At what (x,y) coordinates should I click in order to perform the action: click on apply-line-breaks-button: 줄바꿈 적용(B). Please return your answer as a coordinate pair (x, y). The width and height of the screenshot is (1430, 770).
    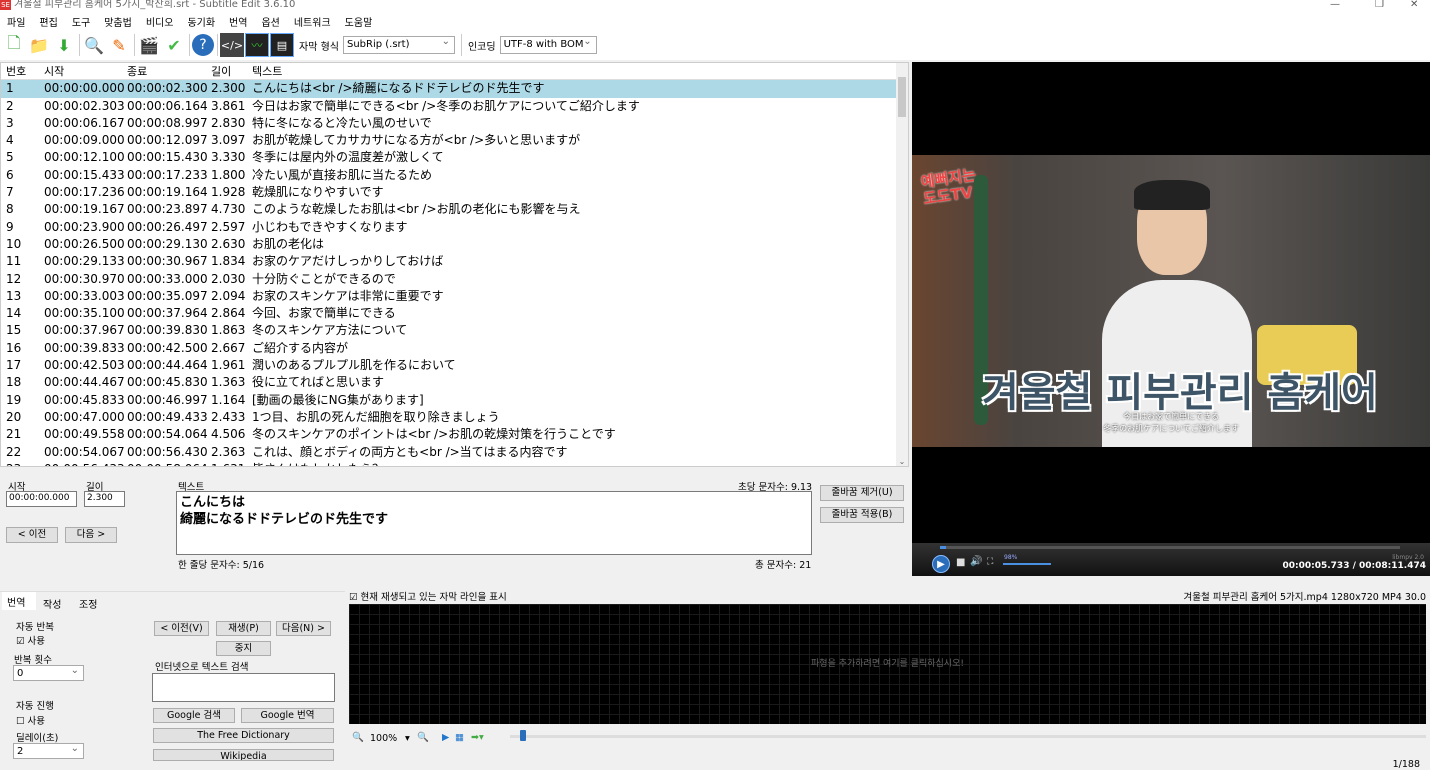
    Looking at the image, I should click on (862, 515).